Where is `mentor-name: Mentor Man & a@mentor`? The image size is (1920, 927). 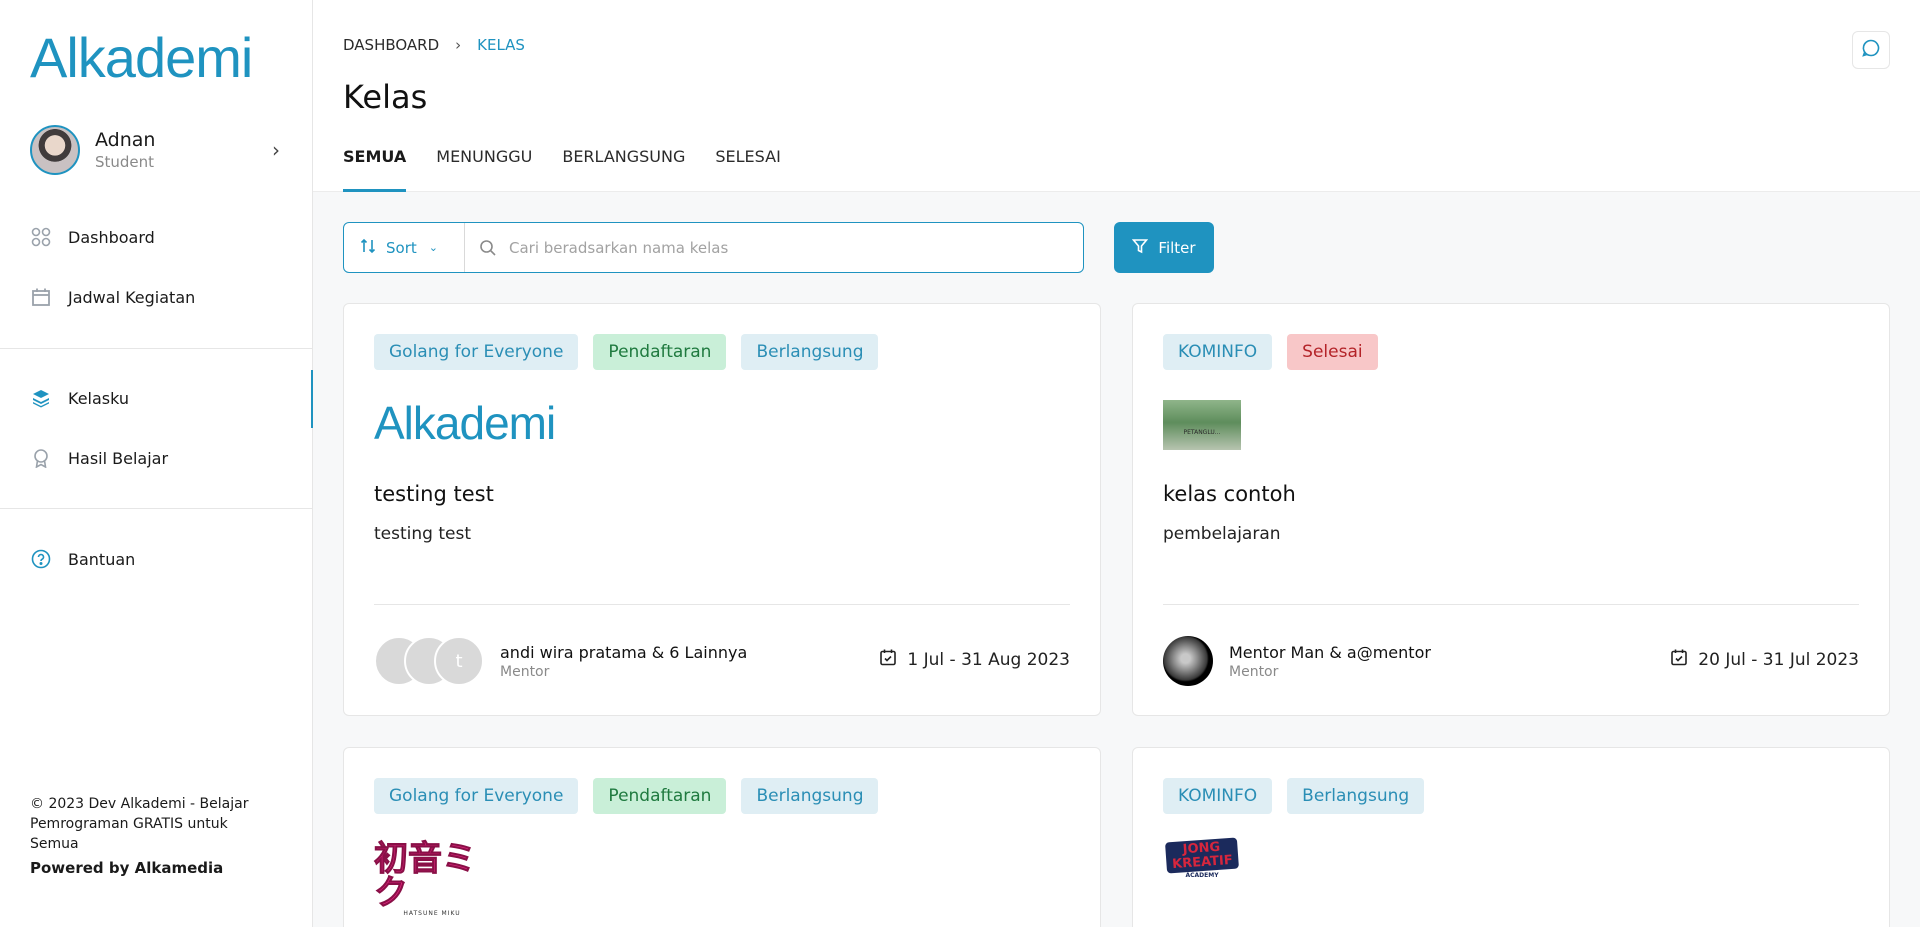
mentor-name: Mentor Man & a@mentor is located at coordinates (1330, 652).